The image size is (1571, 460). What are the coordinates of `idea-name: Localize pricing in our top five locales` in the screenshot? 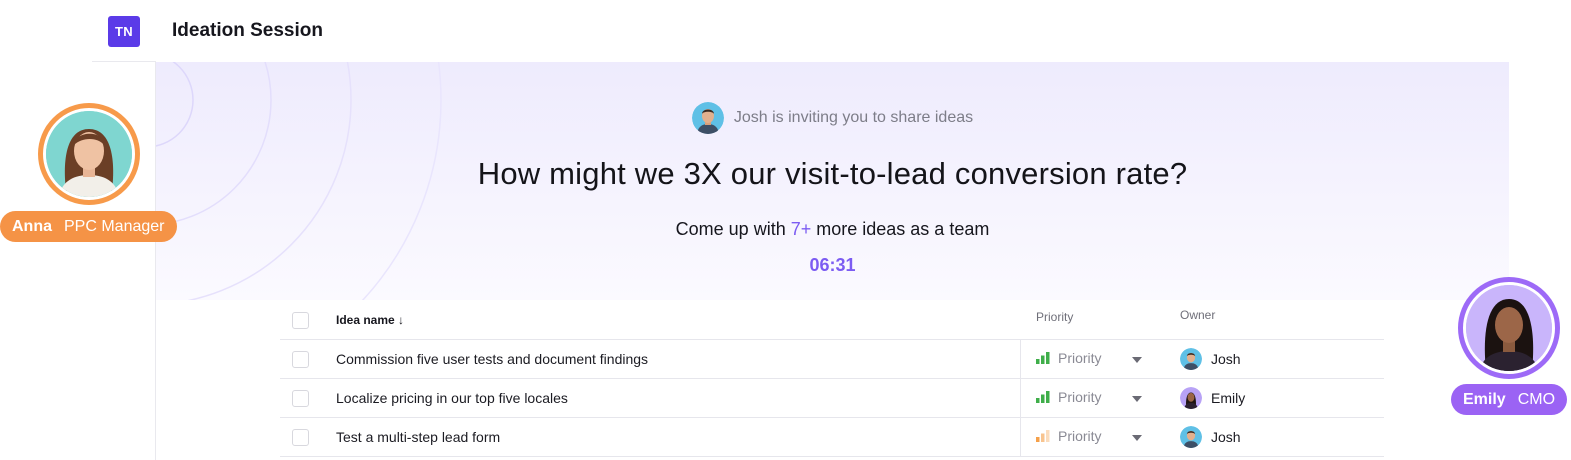 It's located at (452, 398).